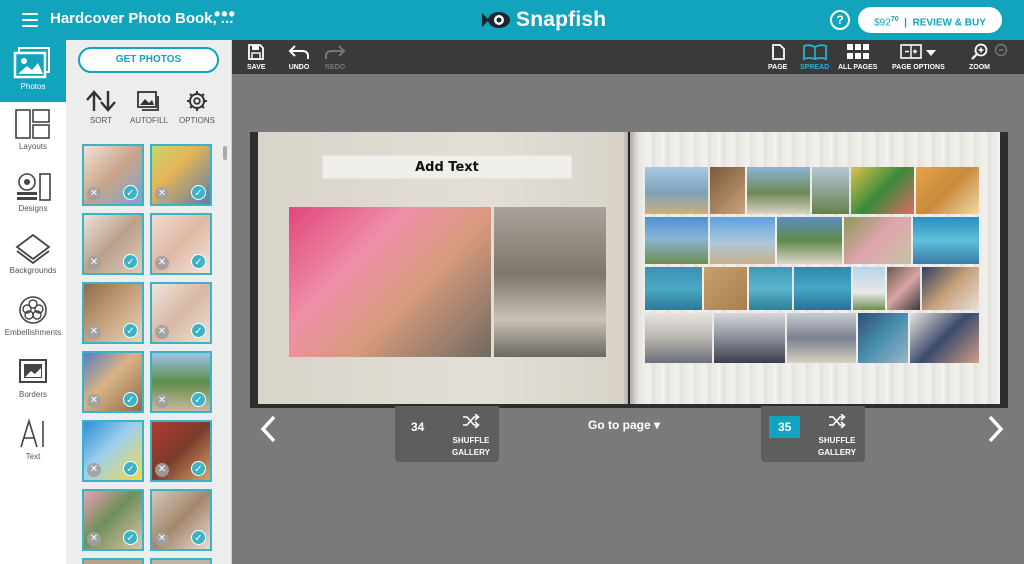 This screenshot has height=564, width=1024. I want to click on review-and-buy-button: $9270 | REVIEW & BUY, so click(930, 20).